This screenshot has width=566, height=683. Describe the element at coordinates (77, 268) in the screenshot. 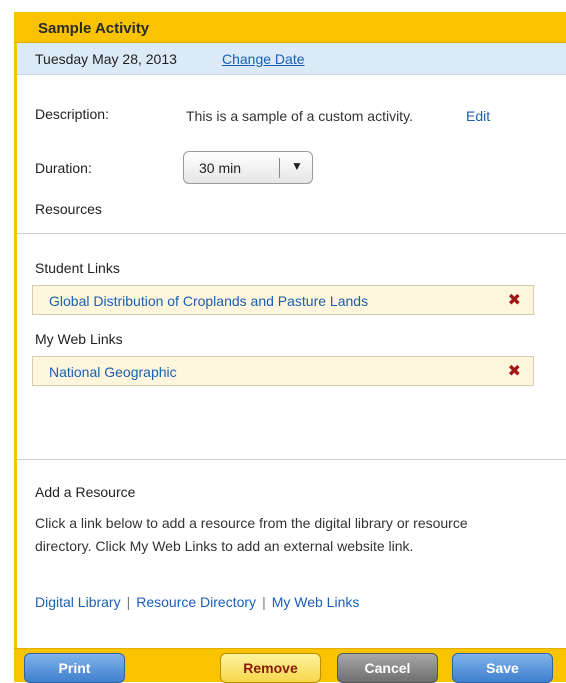

I see `student-links-heading: Student Links` at that location.